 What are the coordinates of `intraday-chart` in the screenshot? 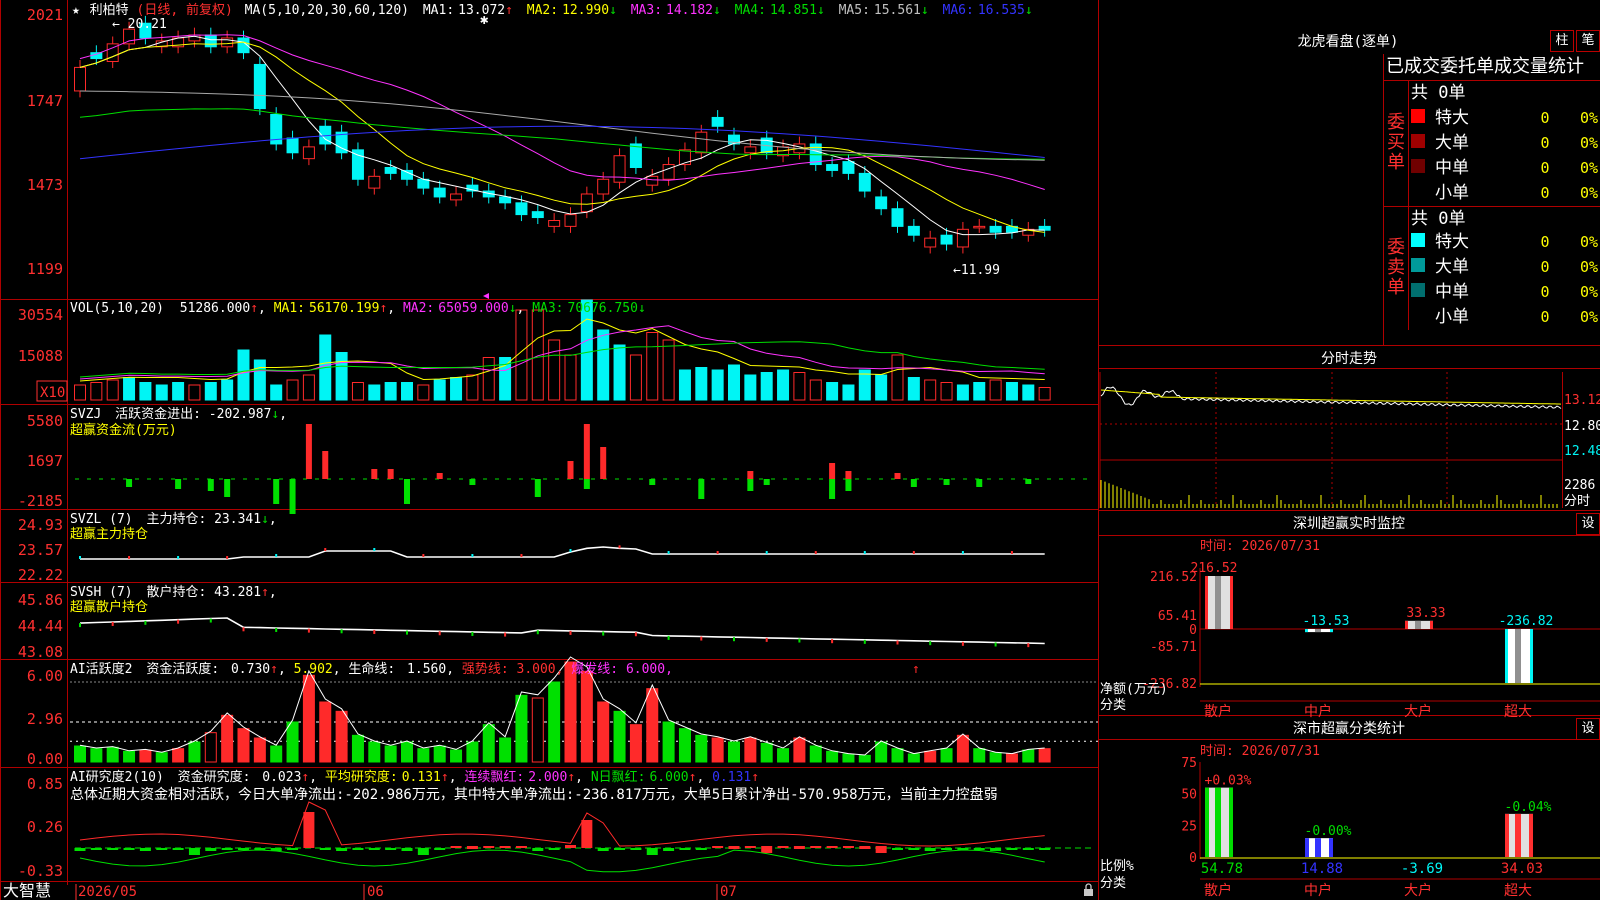 It's located at (1331, 440).